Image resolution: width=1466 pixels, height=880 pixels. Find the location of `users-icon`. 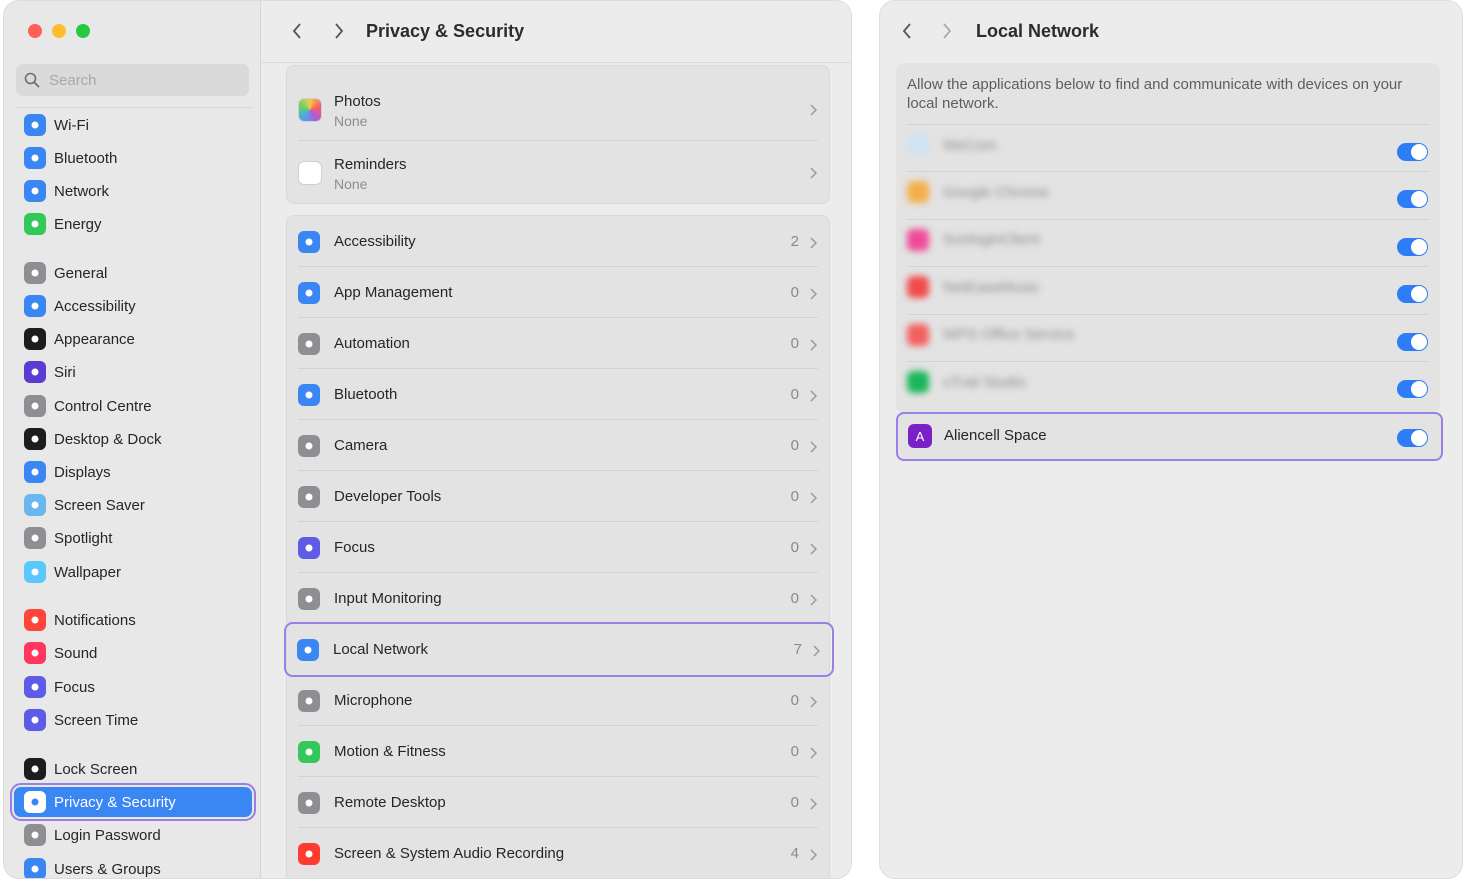

users-icon is located at coordinates (35, 868).